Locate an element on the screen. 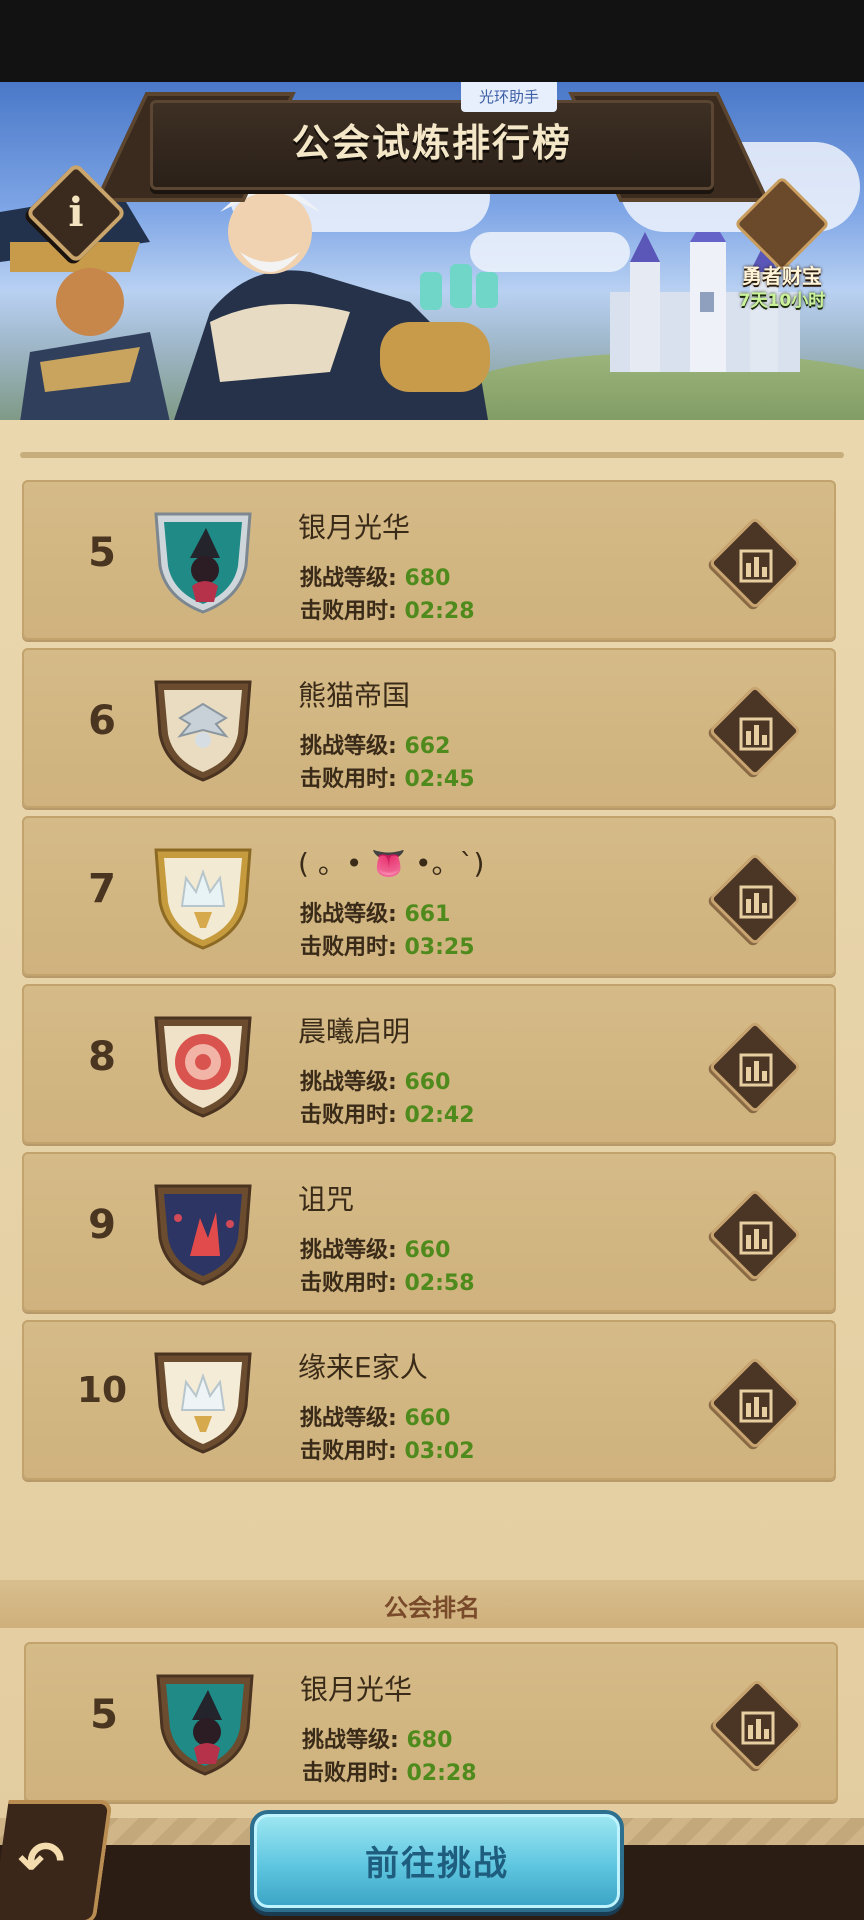 This screenshot has width=864, height=1920. treasure-label: 勇者财宝 is located at coordinates (782, 276).